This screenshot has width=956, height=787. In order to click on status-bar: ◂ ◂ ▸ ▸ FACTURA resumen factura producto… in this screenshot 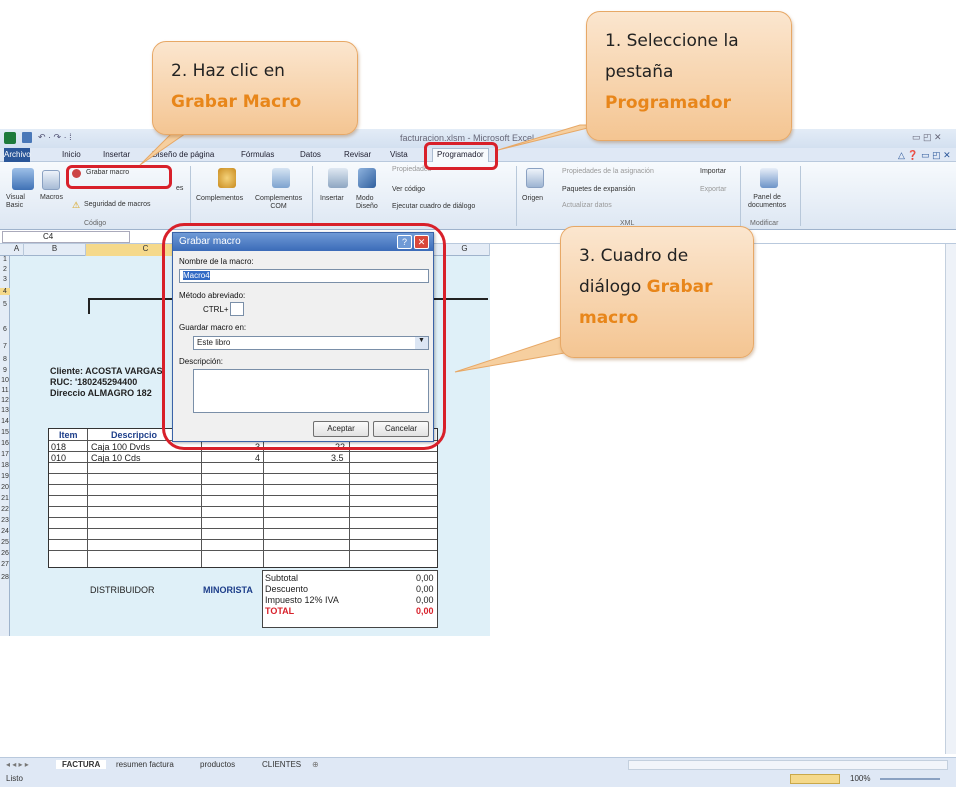, I will do `click(478, 772)`.